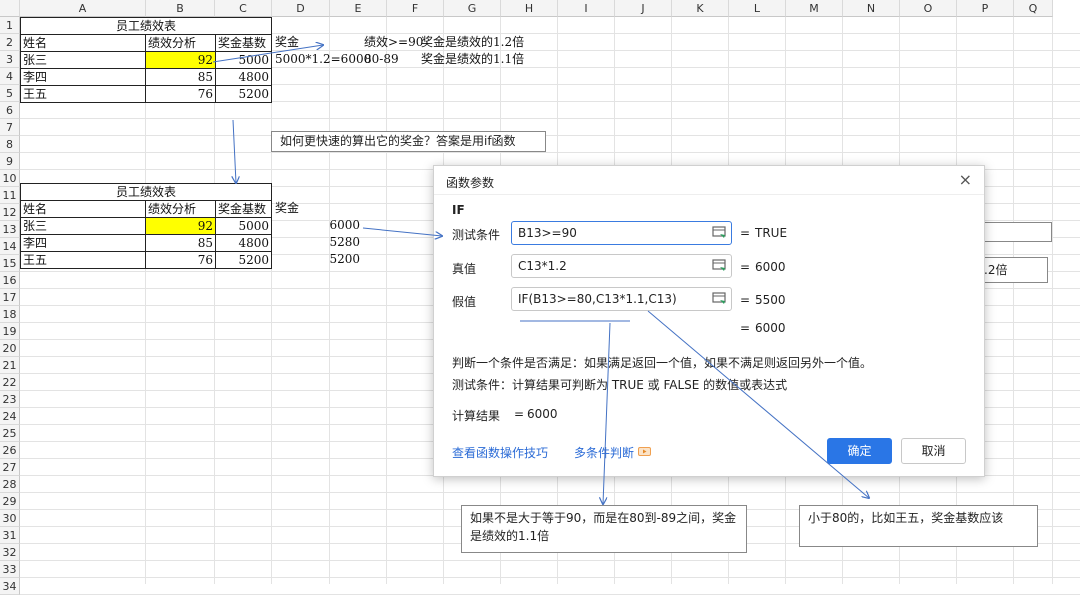 Image resolution: width=1080 pixels, height=595 pixels. Describe the element at coordinates (83, 209) in the screenshot. I see `table2-header-name: 姓名` at that location.